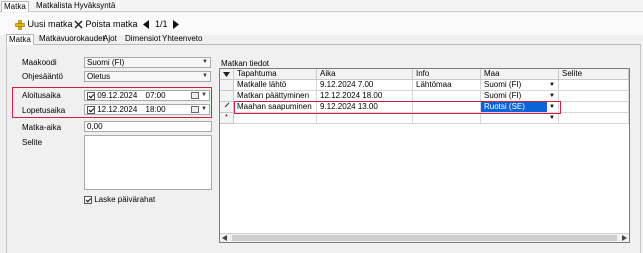  I want to click on new-cell-event, so click(275, 118).